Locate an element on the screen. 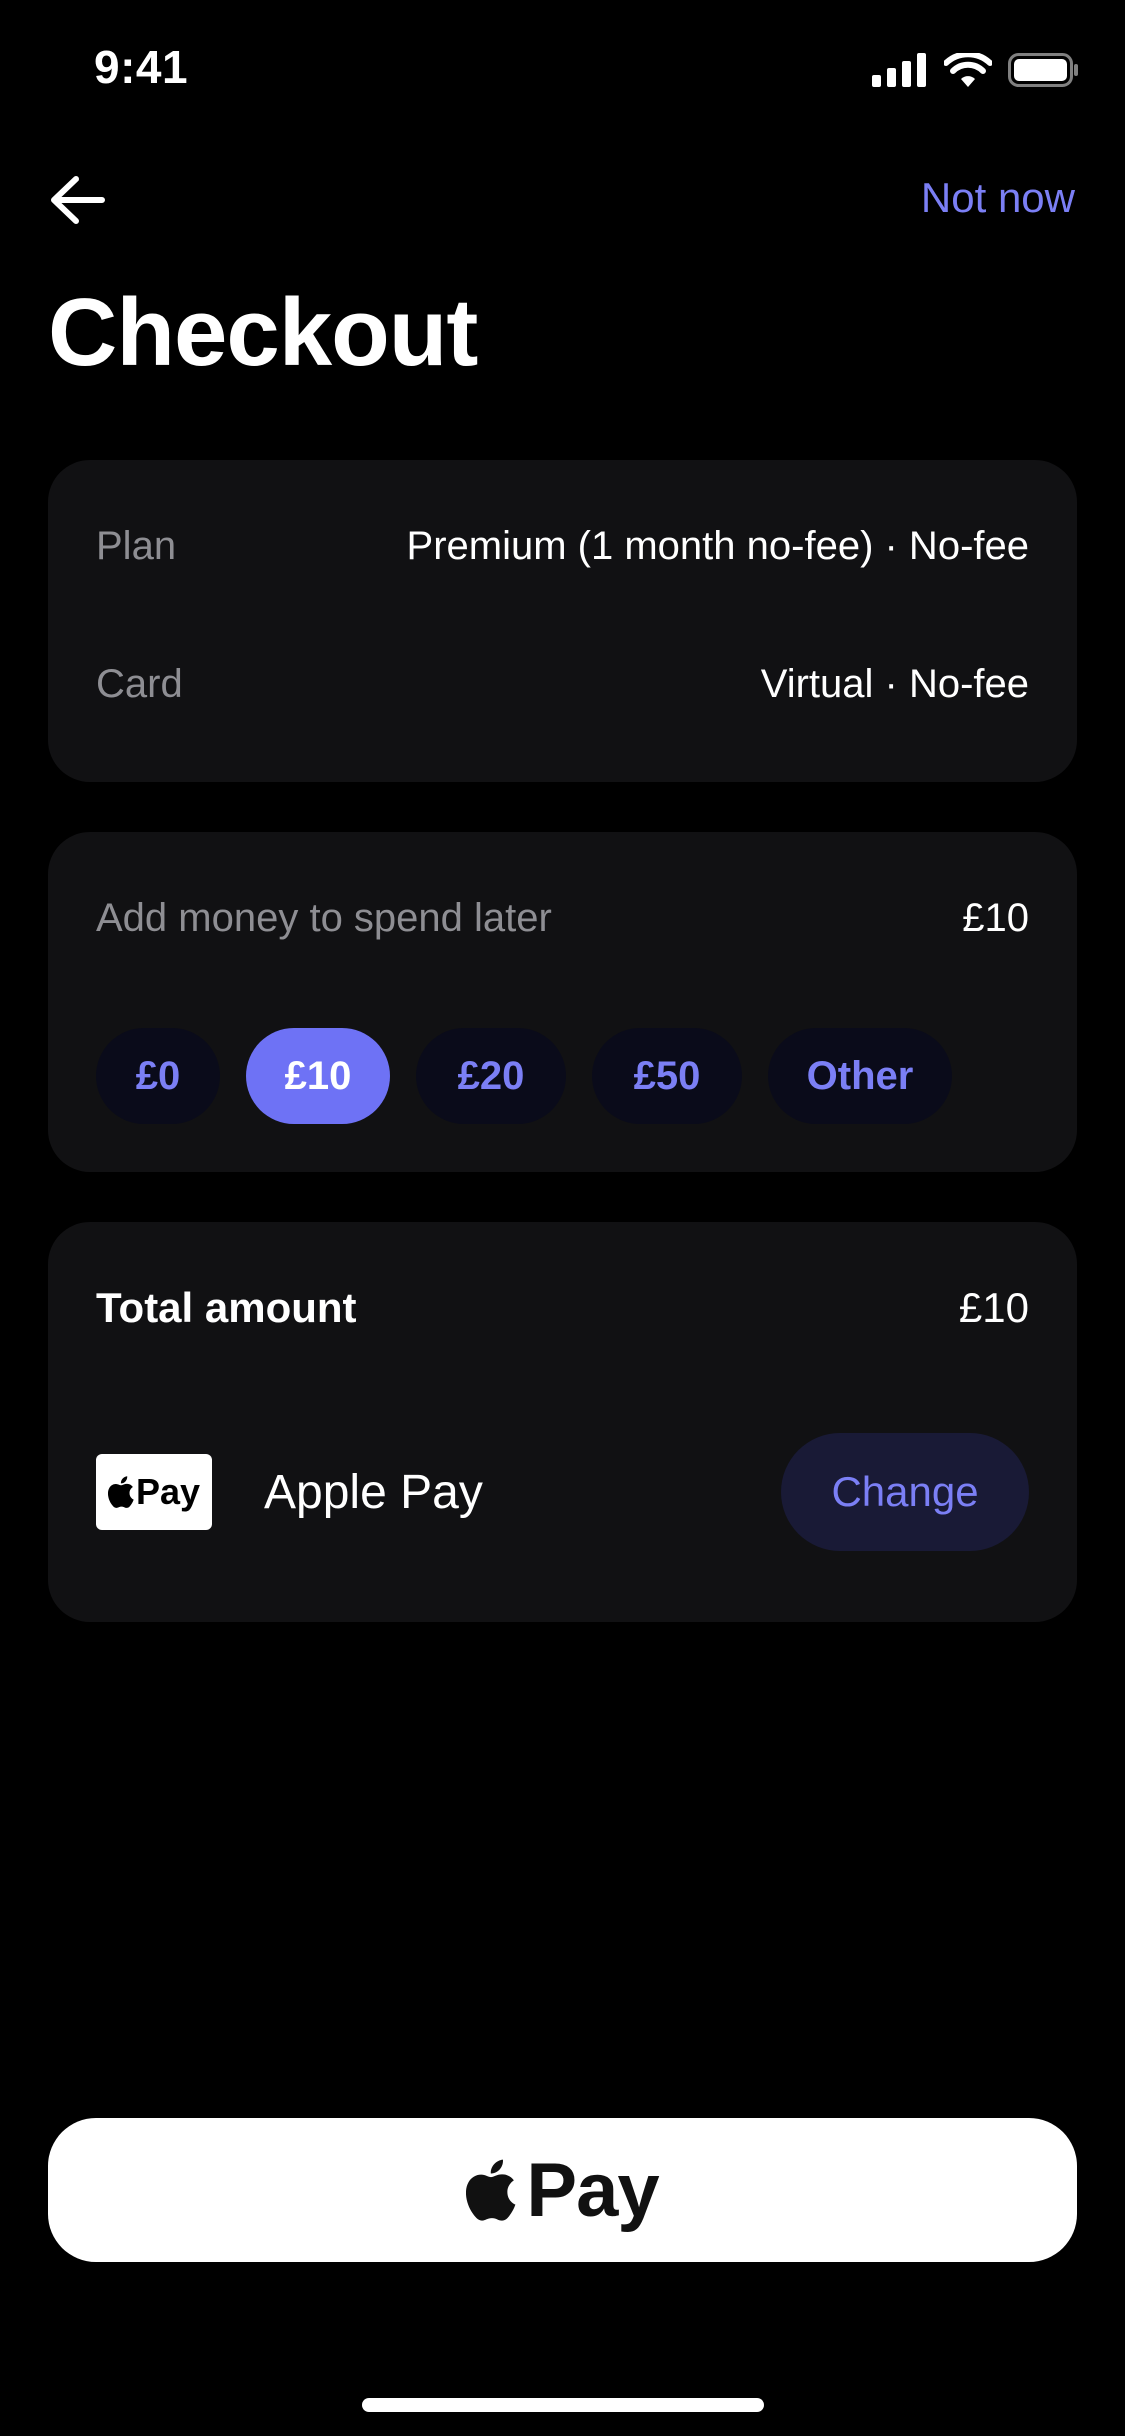  home-indicator is located at coordinates (563, 2405).